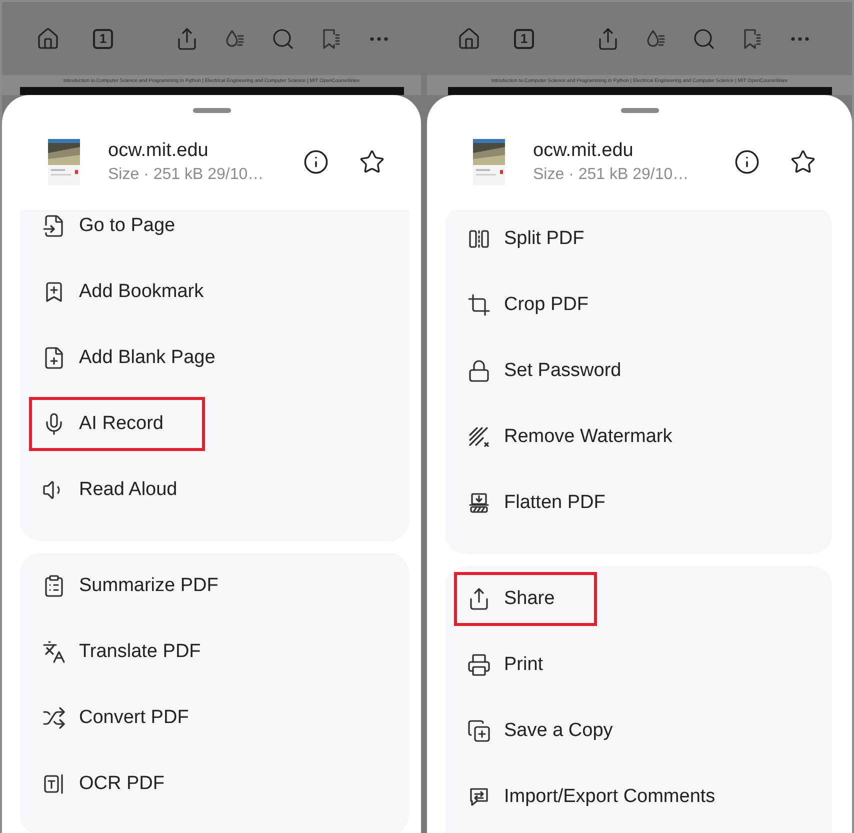 The width and height of the screenshot is (854, 833). Describe the element at coordinates (479, 305) in the screenshot. I see `crop-icon` at that location.